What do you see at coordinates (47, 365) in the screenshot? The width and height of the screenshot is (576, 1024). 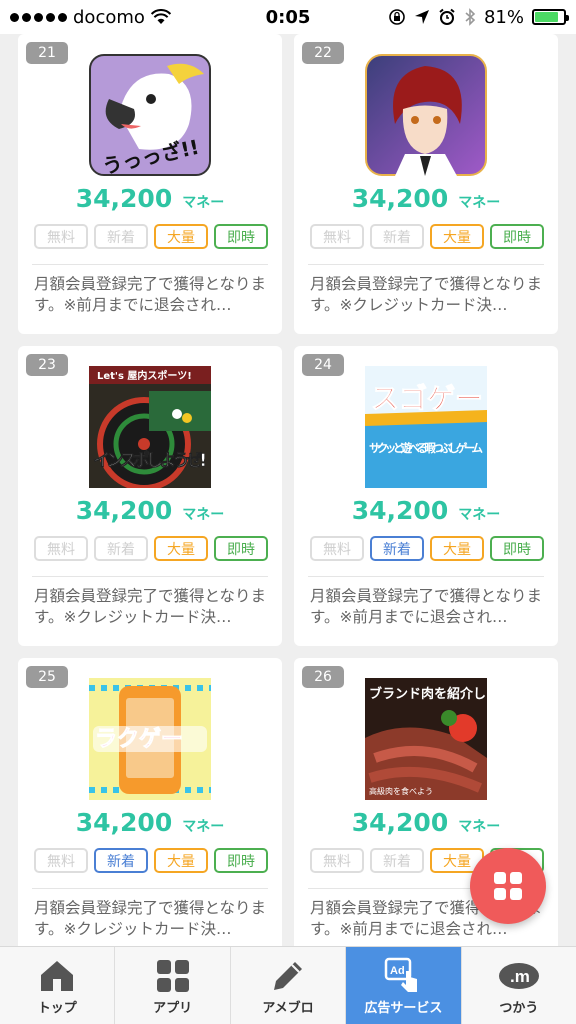 I see `rank-badge: 23` at bounding box center [47, 365].